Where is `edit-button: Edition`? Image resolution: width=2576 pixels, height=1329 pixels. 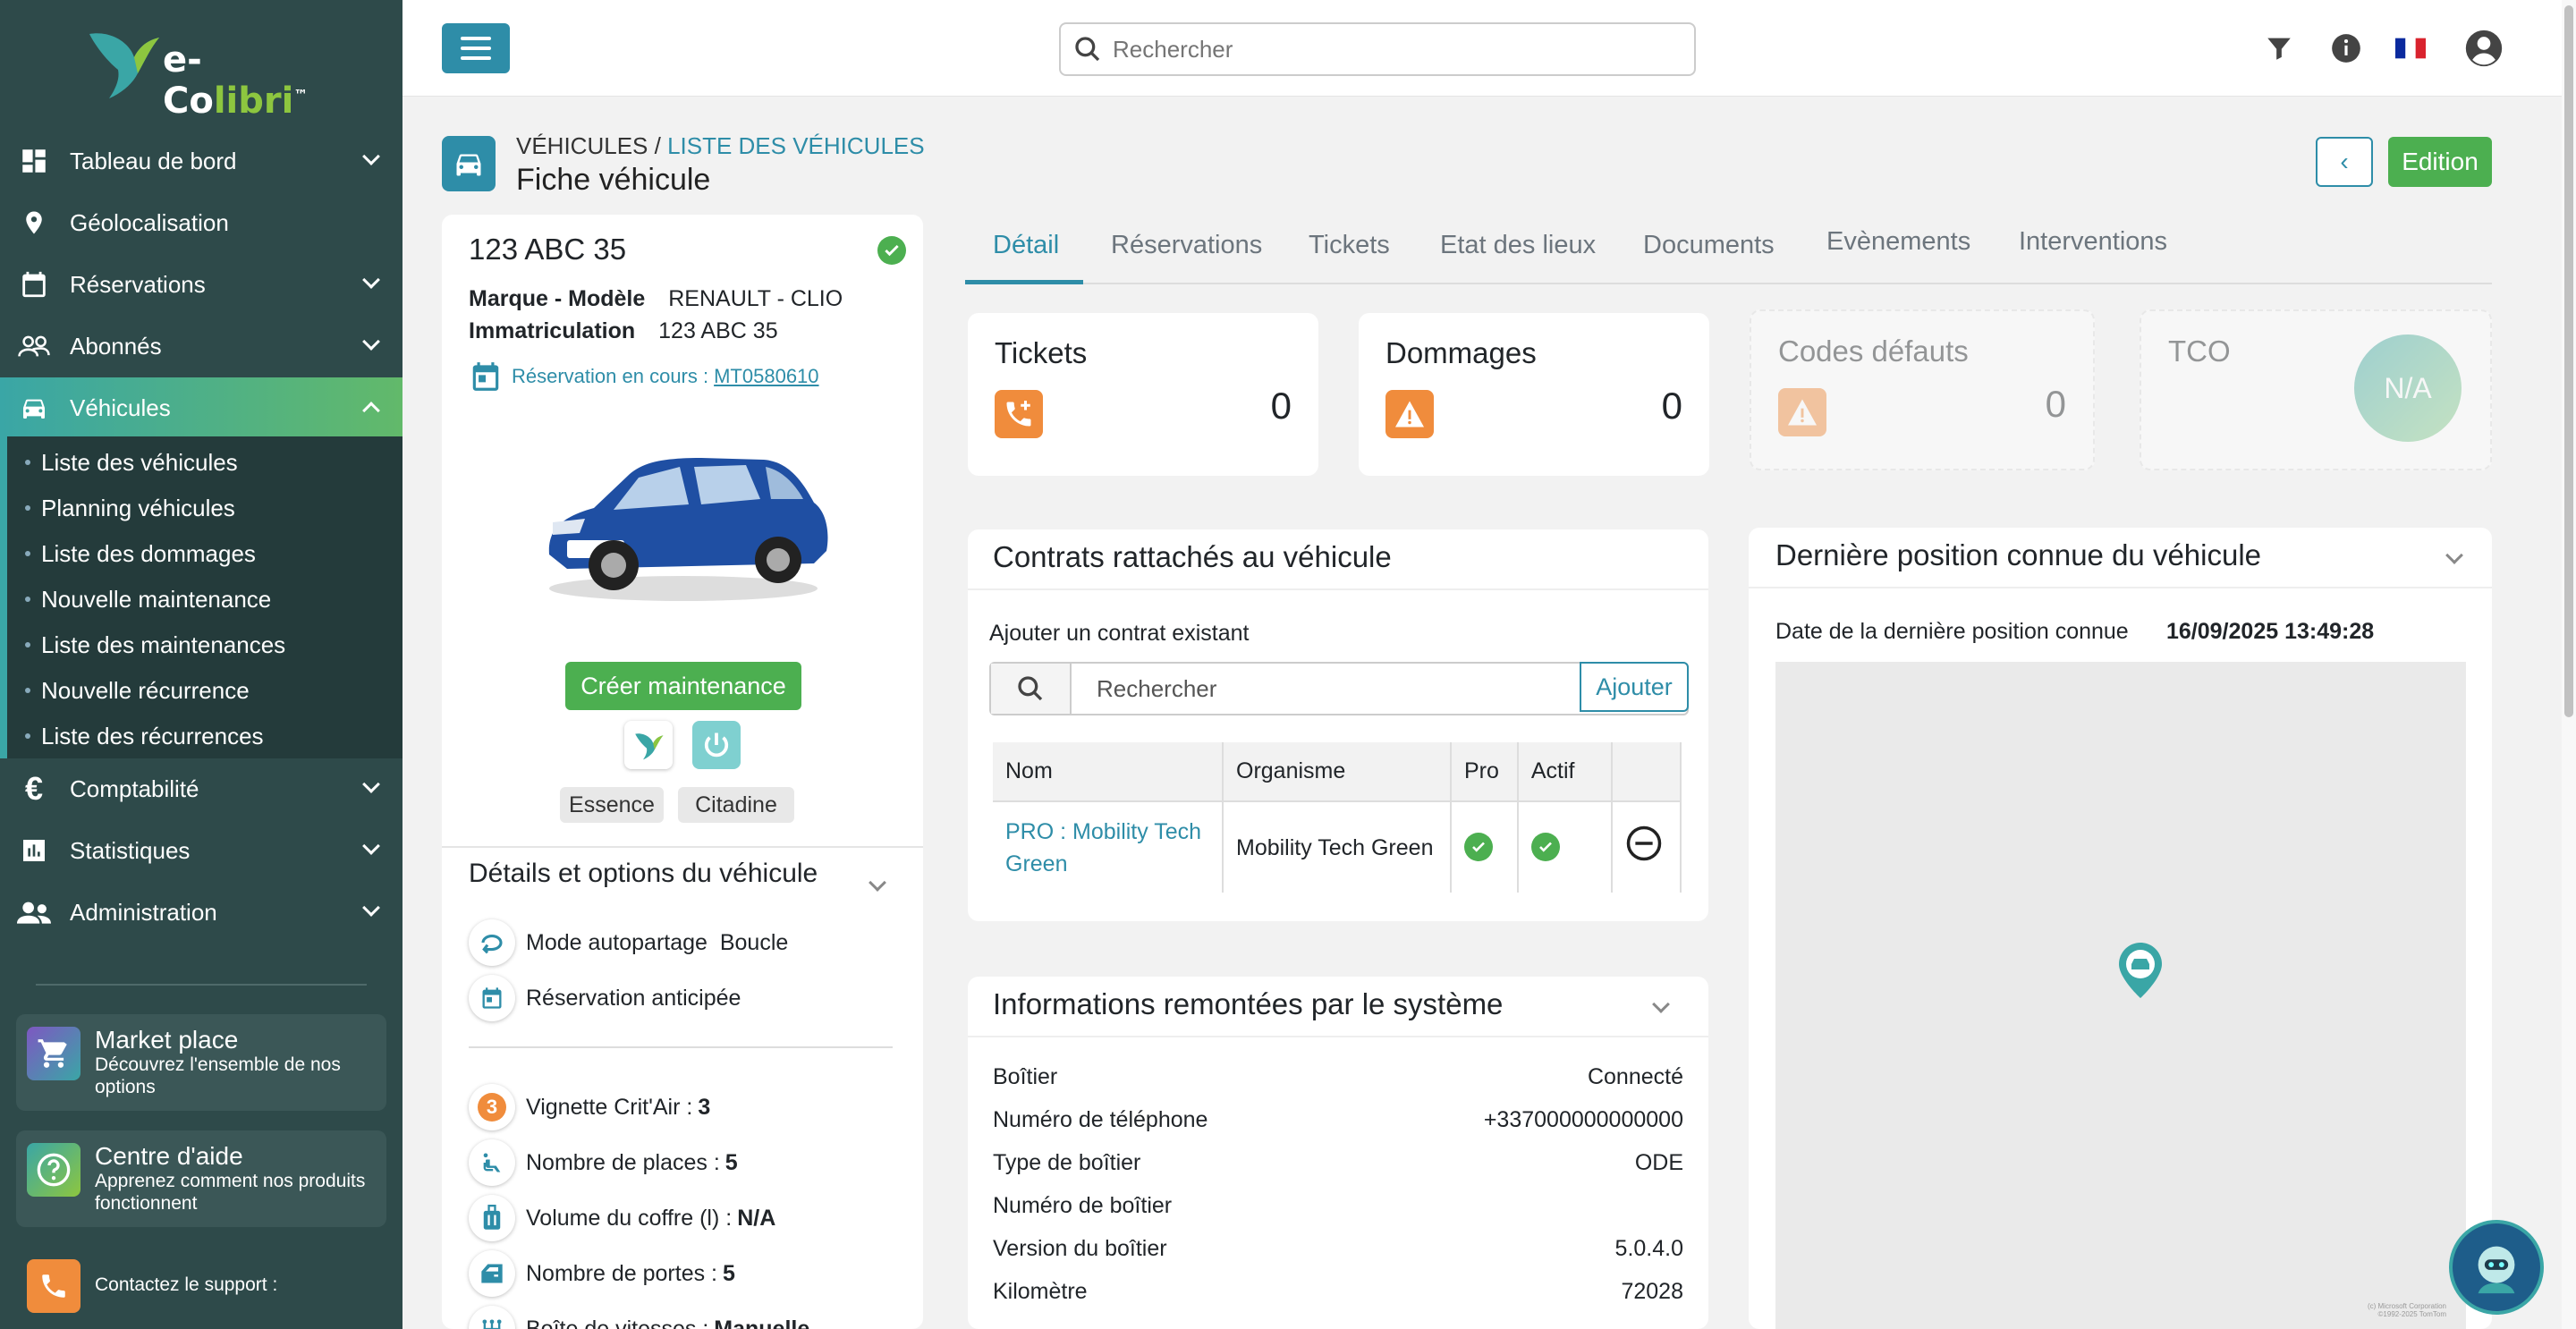
edit-button: Edition is located at coordinates (2440, 162).